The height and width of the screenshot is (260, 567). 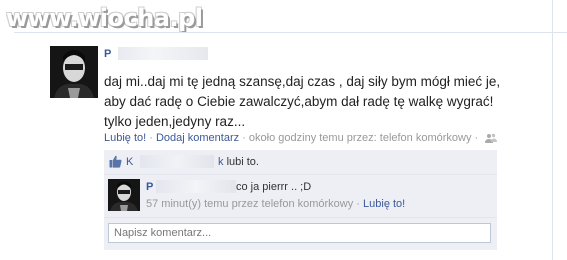 I want to click on comment-text: co ja pierrr .. ;D, so click(x=274, y=187).